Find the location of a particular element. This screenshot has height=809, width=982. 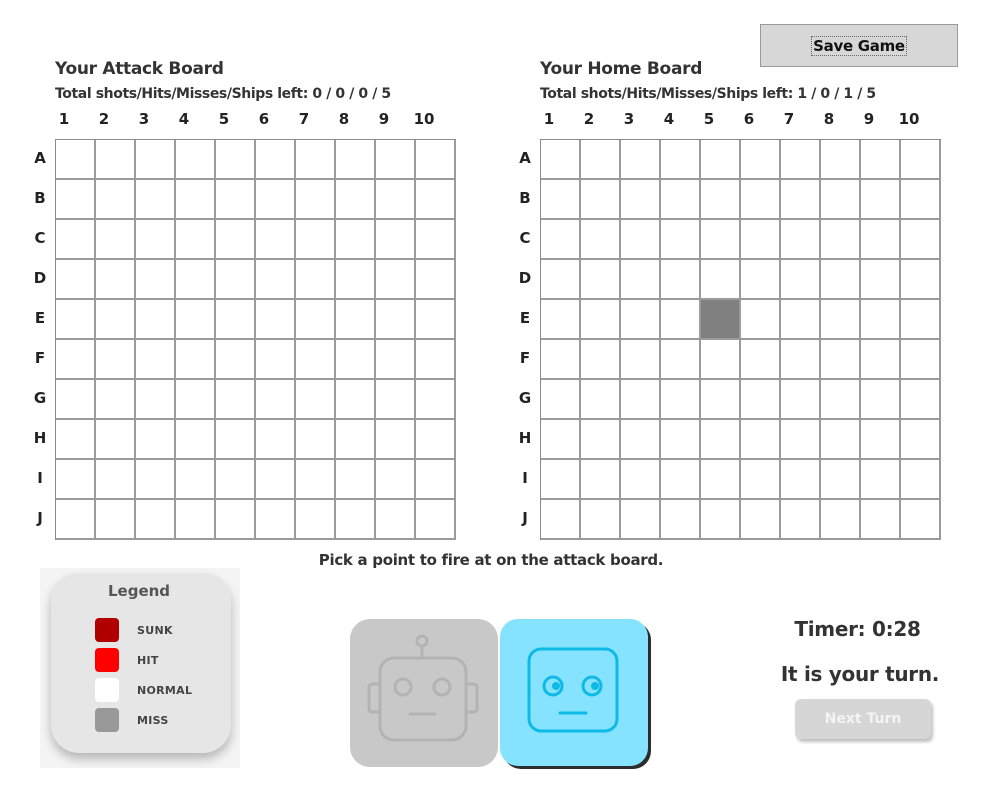

board-cell-B3 is located at coordinates (156, 200).